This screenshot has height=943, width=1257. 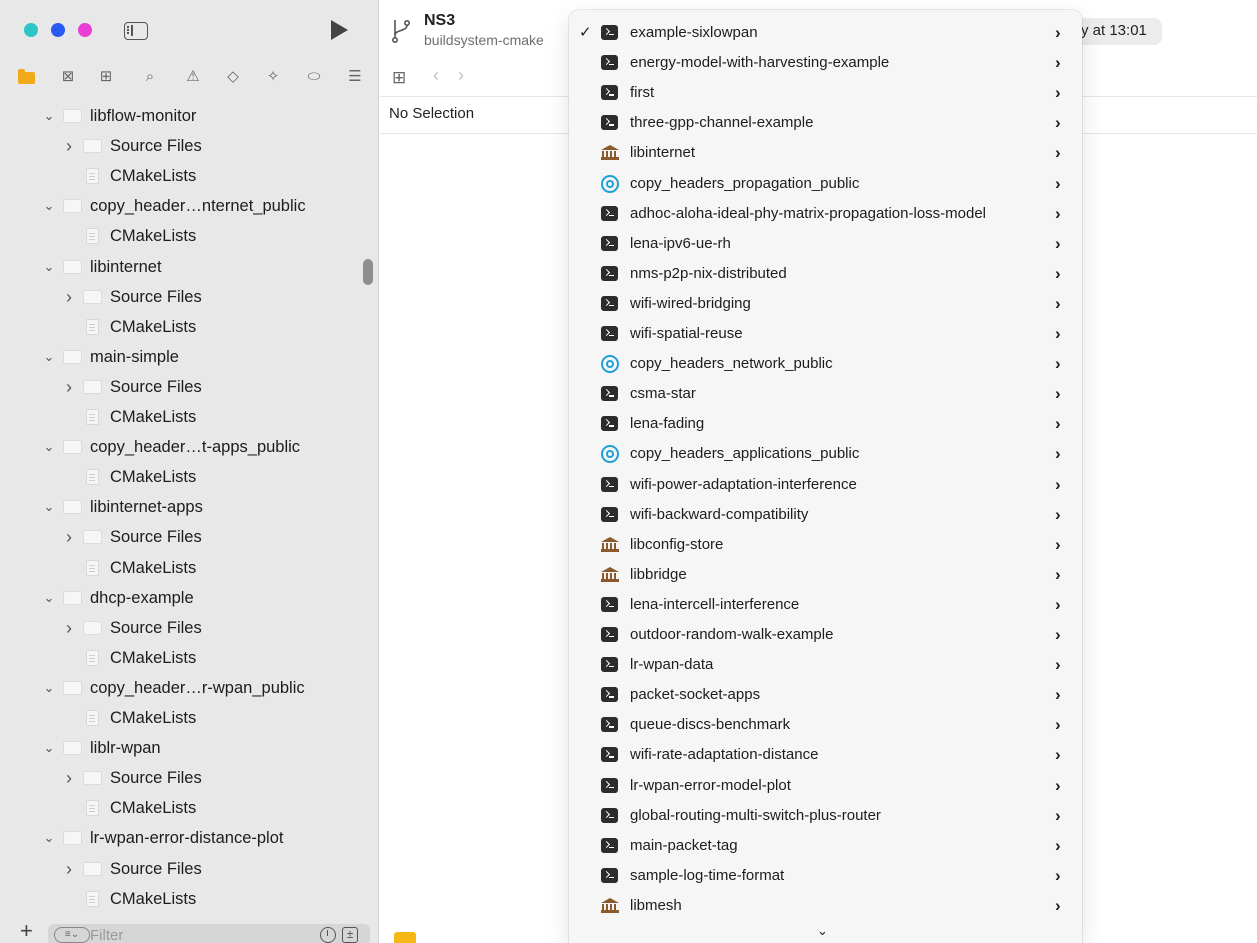 I want to click on scroll-down-chevron-icon: ⌄, so click(x=822, y=931).